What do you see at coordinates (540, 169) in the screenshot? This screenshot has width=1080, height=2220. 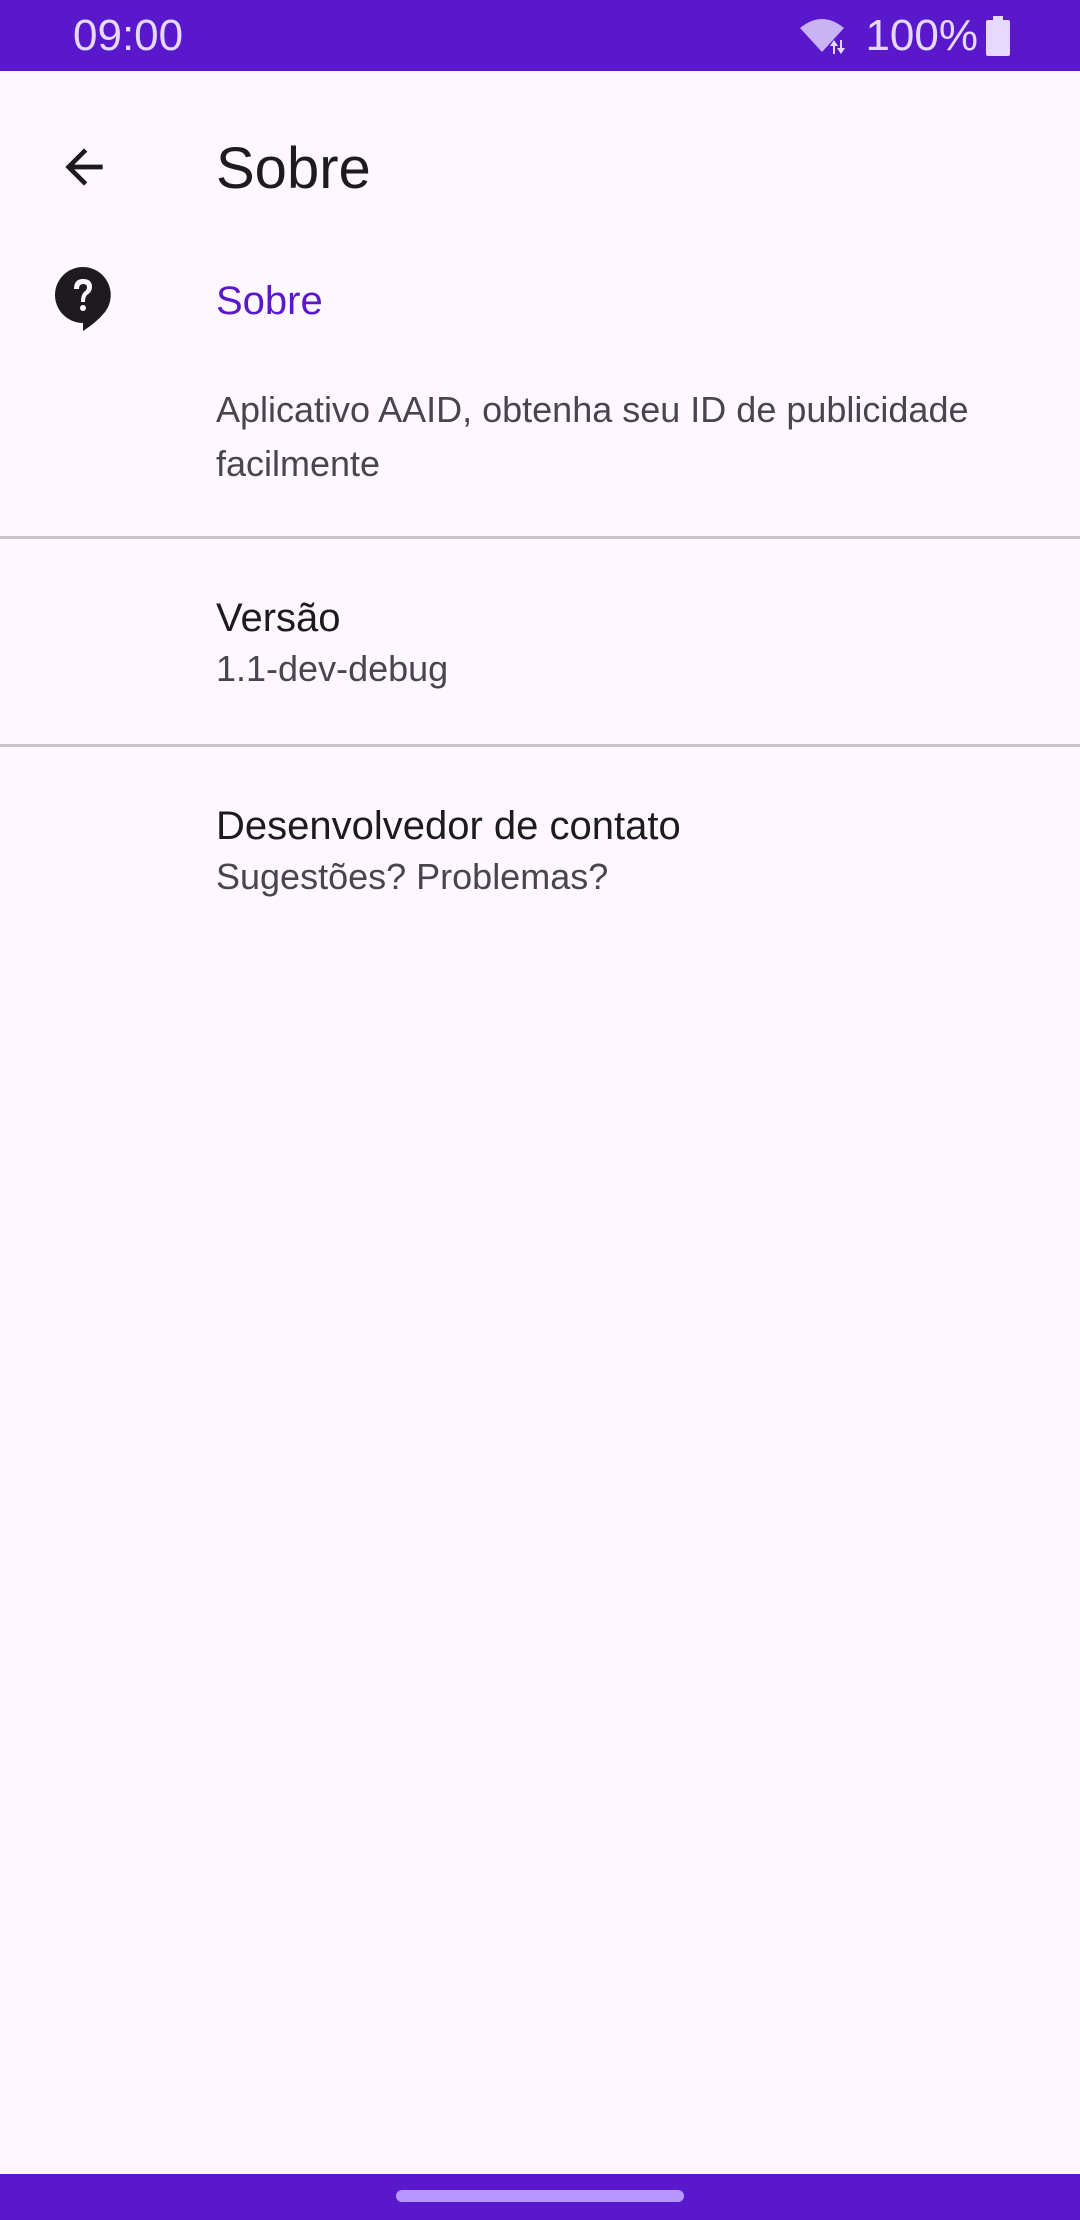 I see `top-app-bar: Sobre` at bounding box center [540, 169].